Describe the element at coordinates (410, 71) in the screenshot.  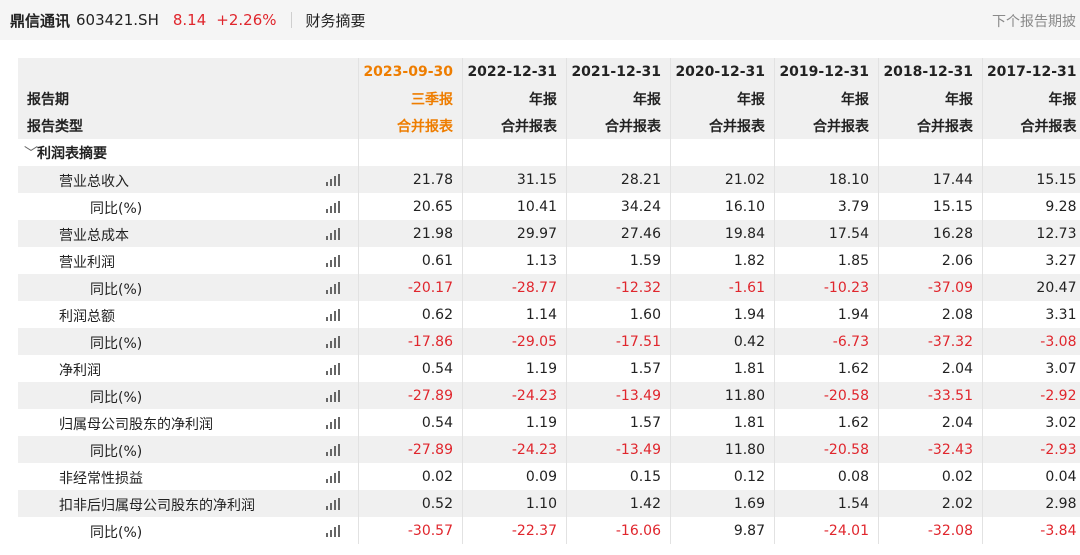
I see `period-cell: 2023-09-30` at that location.